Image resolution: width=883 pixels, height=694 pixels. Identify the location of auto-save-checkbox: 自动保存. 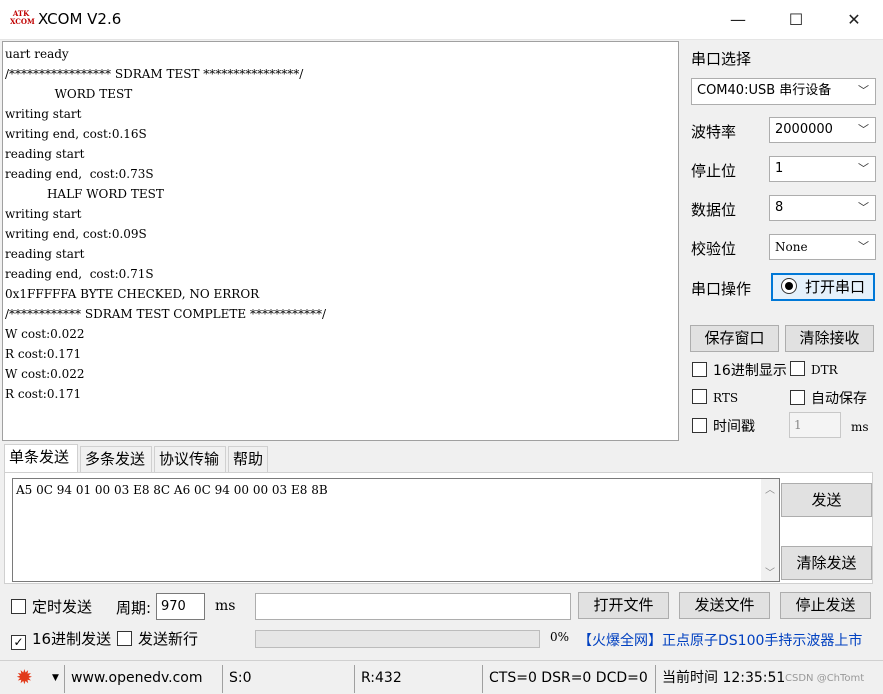
(828, 398).